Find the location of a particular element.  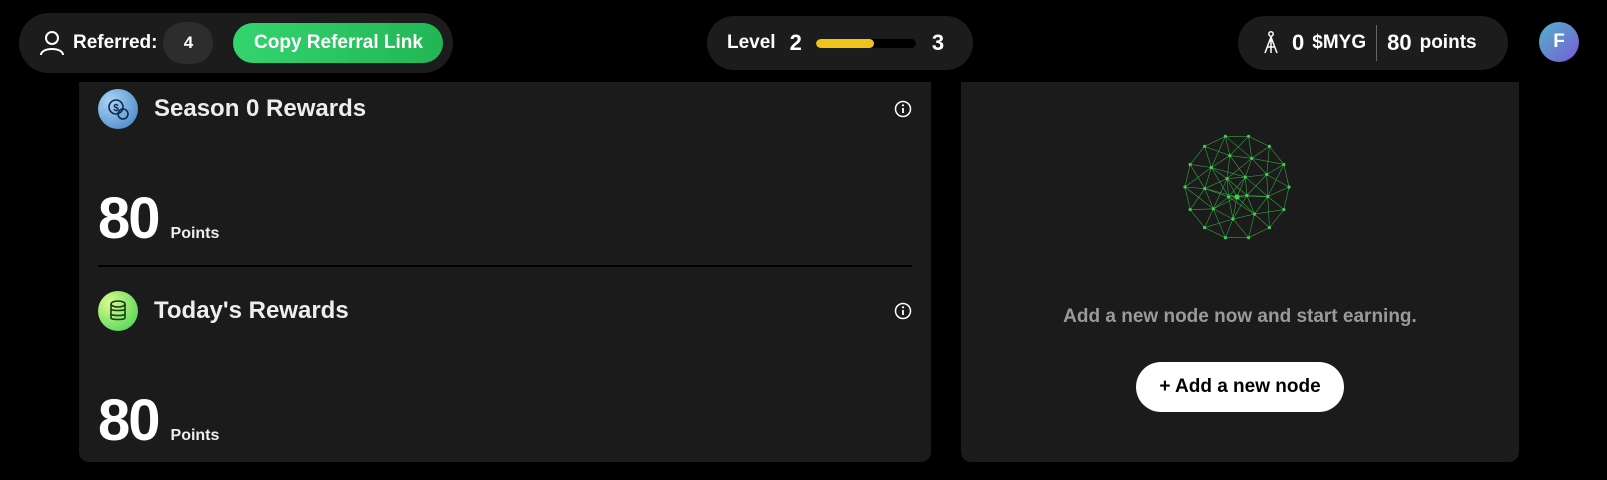

user-icon is located at coordinates (52, 43).